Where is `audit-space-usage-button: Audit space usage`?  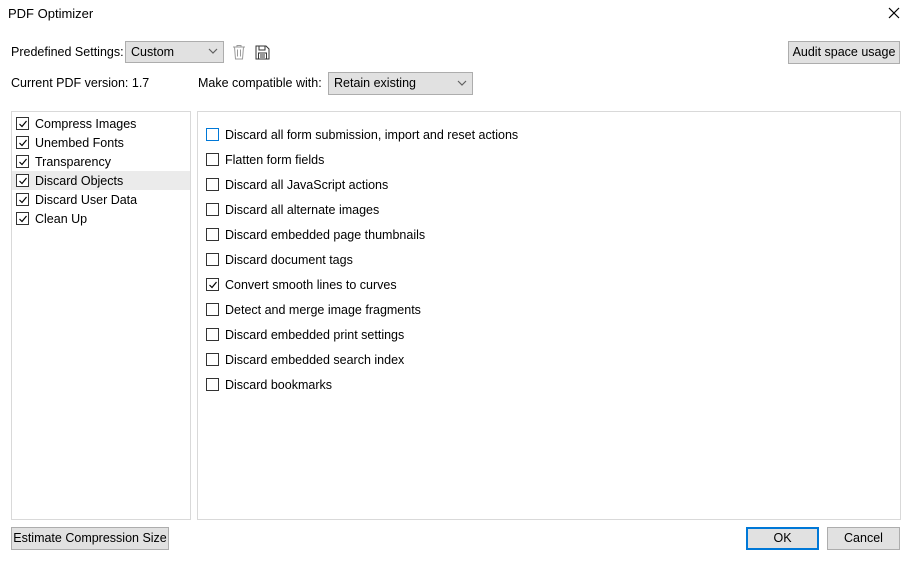
audit-space-usage-button: Audit space usage is located at coordinates (844, 52).